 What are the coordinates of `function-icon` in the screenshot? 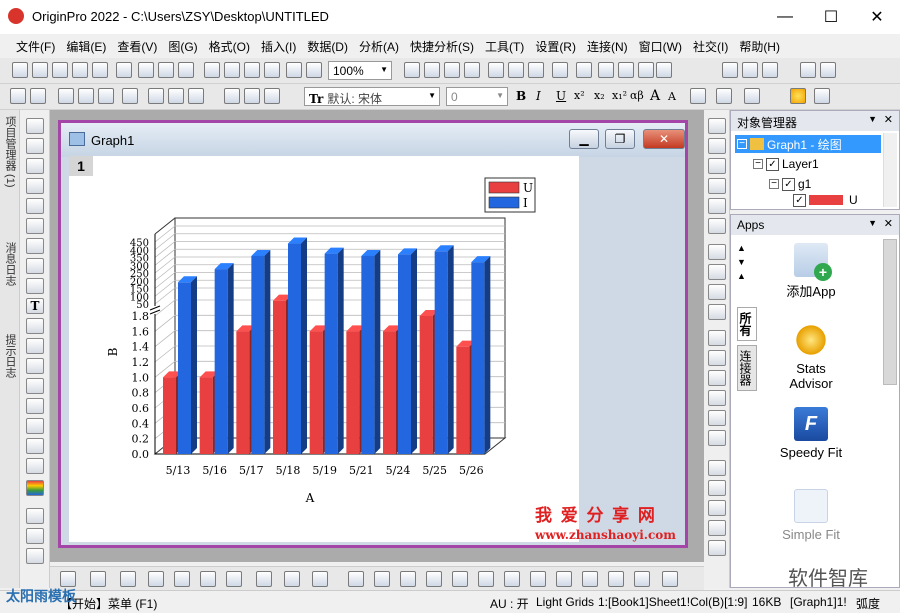 It's located at (35, 536).